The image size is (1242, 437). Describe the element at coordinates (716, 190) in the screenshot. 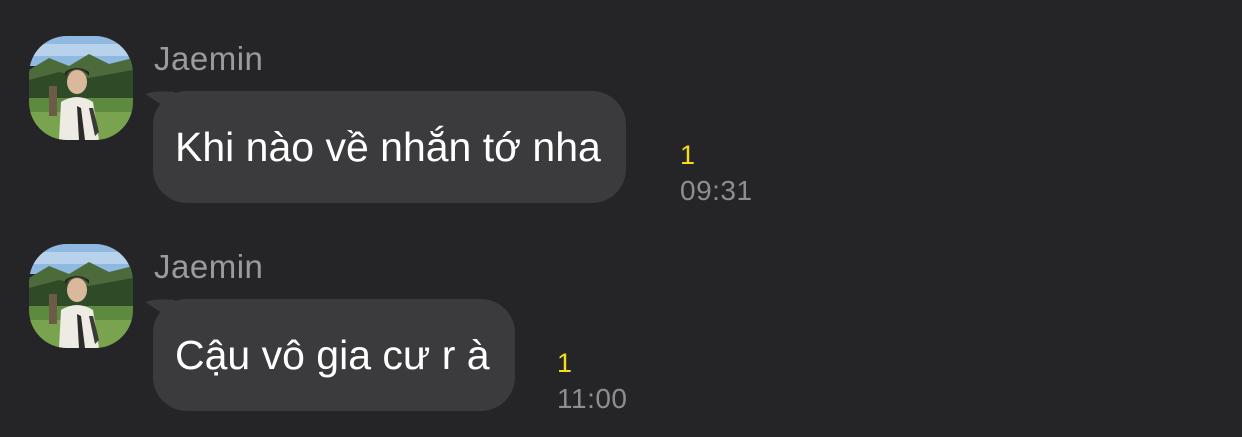

I see `message-time: 09:31` at that location.